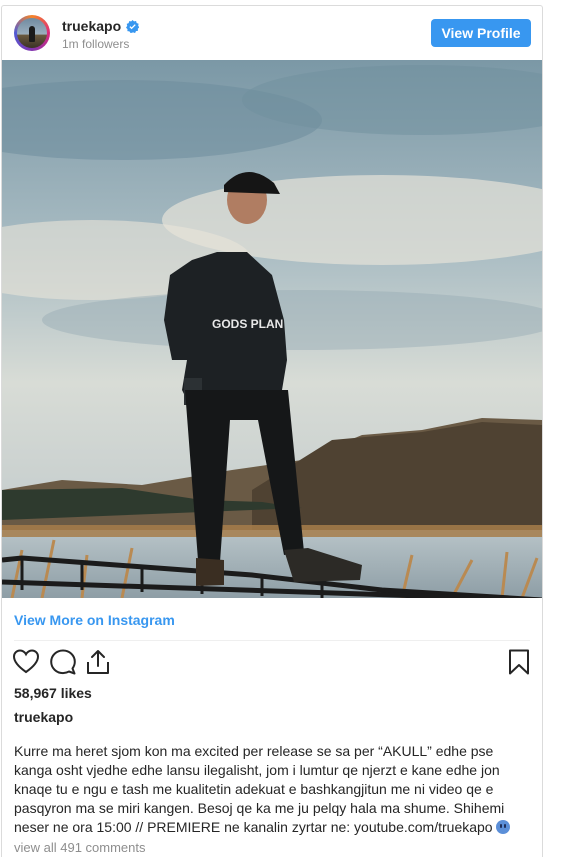 The height and width of the screenshot is (857, 573). I want to click on profile-avatar, so click(32, 33).